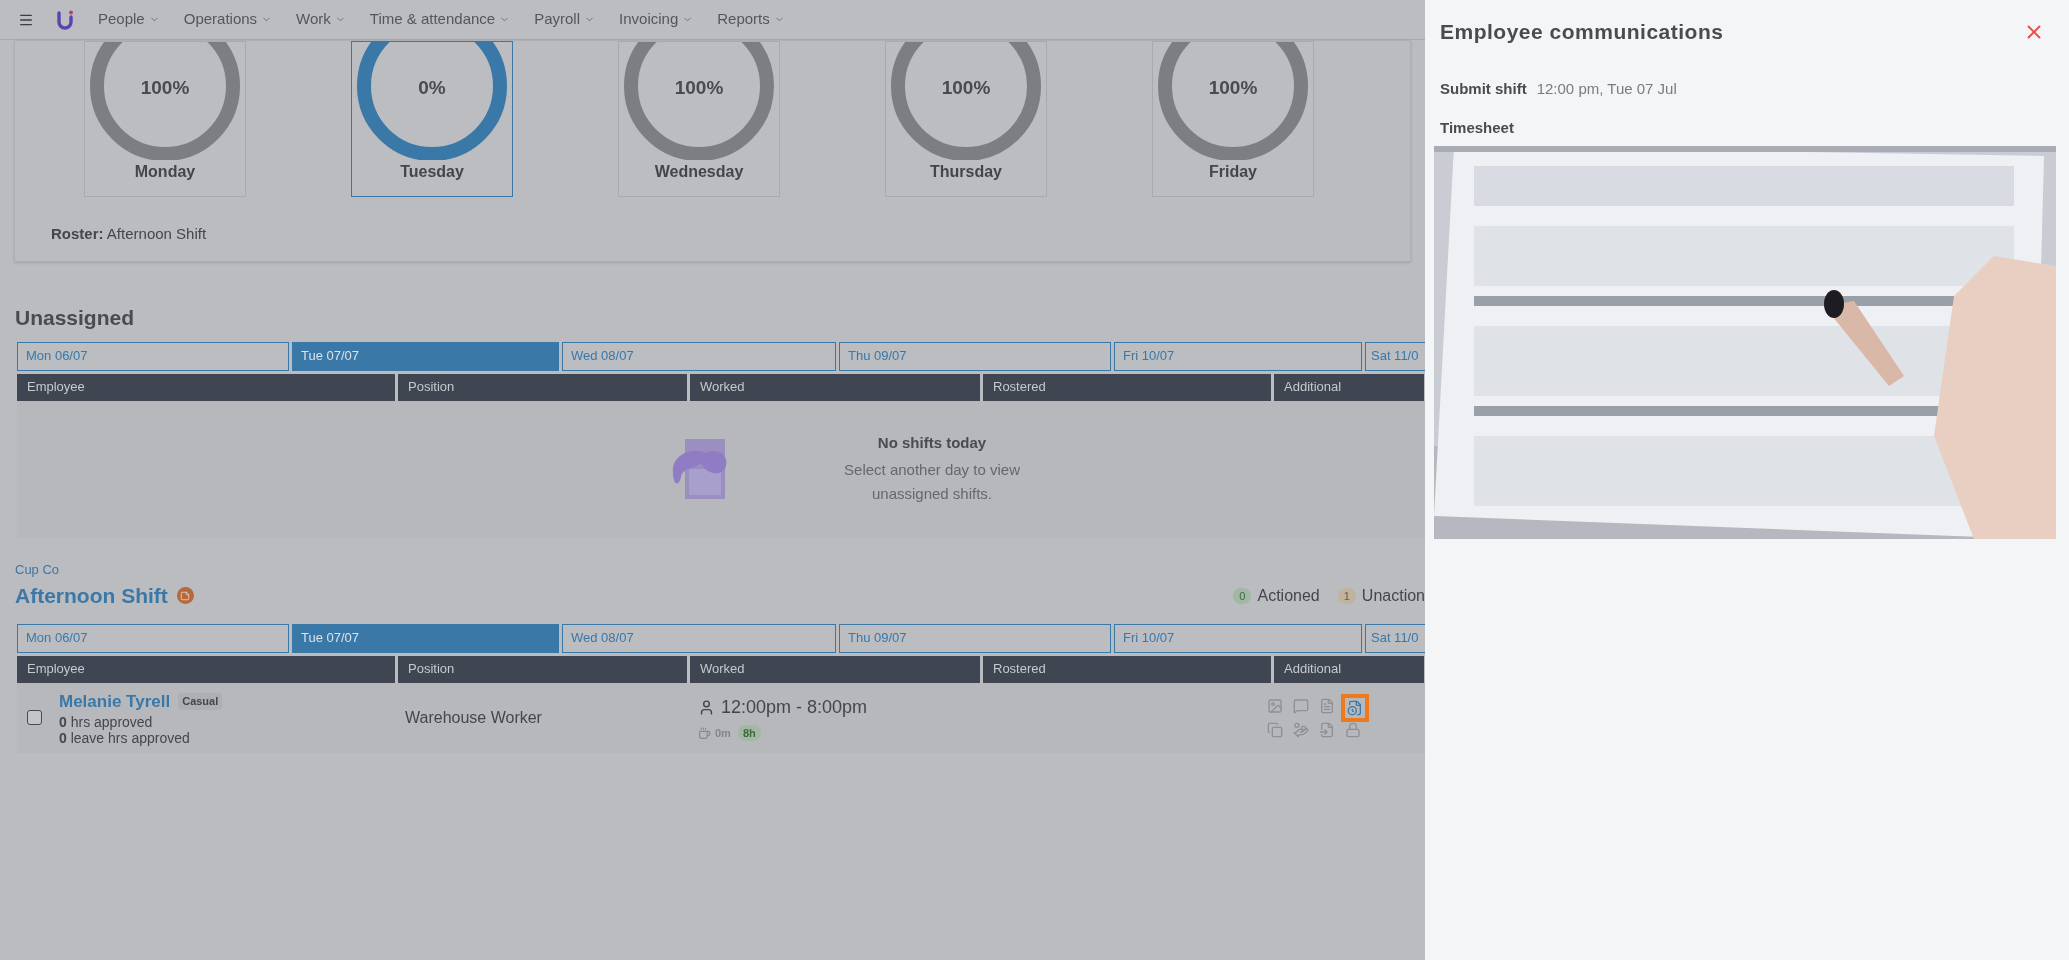  What do you see at coordinates (75, 318) in the screenshot?
I see `section-title: Unassigned` at bounding box center [75, 318].